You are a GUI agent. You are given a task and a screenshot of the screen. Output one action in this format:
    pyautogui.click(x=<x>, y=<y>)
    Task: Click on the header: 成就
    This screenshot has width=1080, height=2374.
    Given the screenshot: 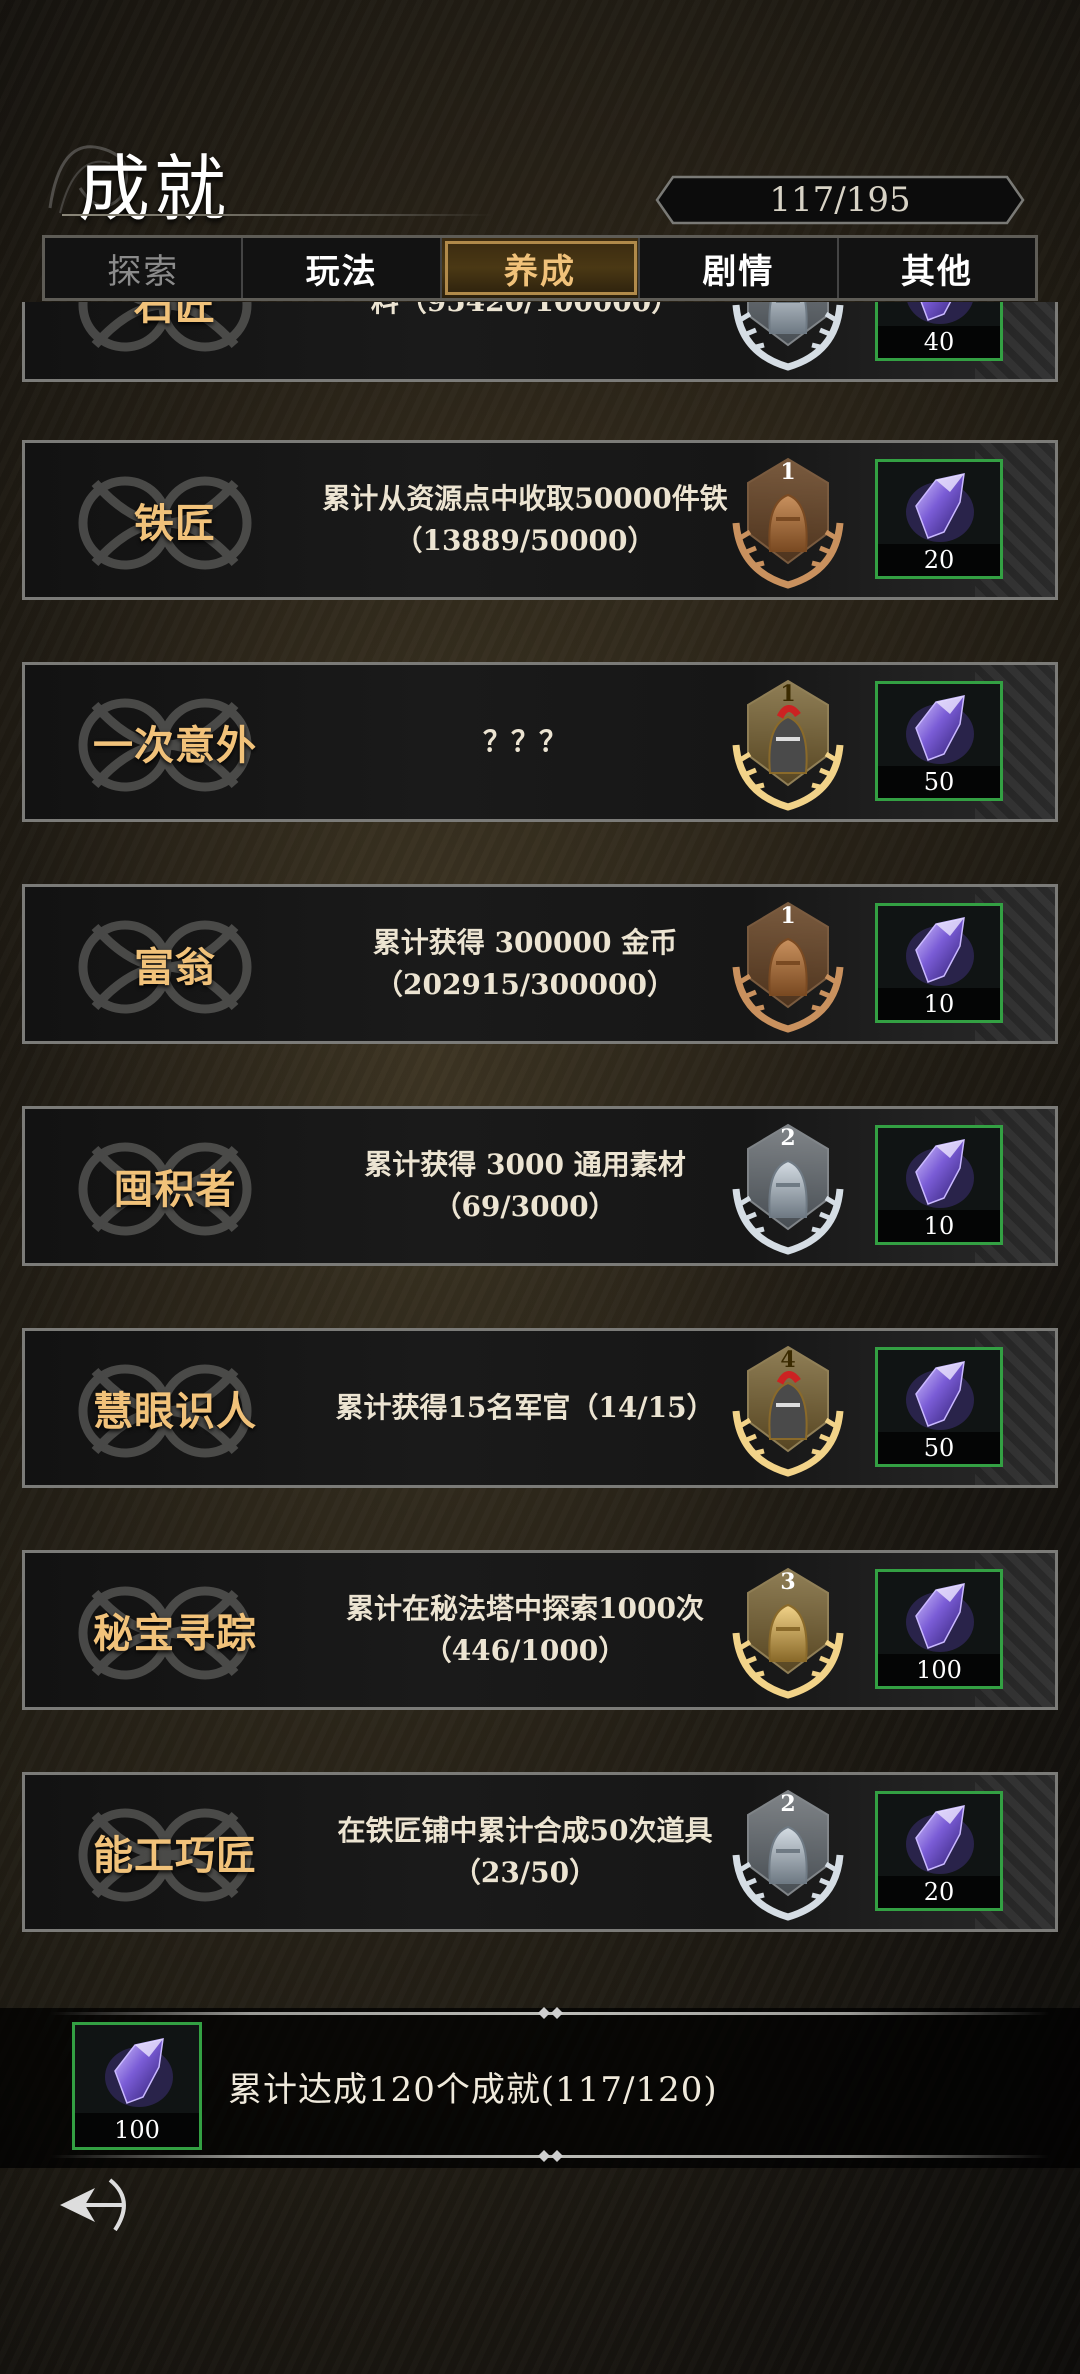 What is the action you would take?
    pyautogui.click(x=266, y=175)
    